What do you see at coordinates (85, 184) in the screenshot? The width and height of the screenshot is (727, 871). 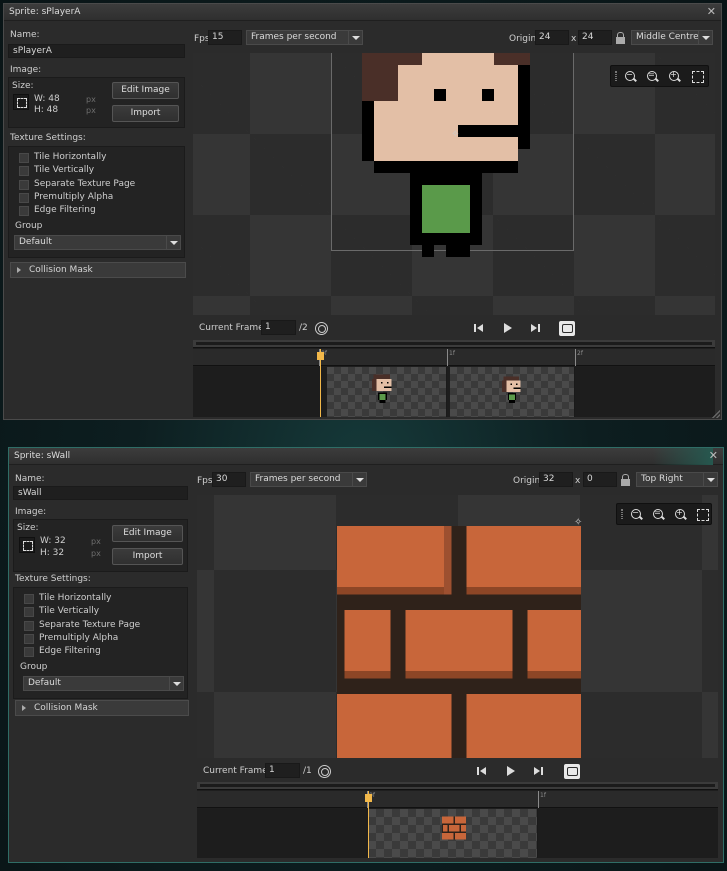 I see `separate-texture-page-label: Separate Texture Page` at bounding box center [85, 184].